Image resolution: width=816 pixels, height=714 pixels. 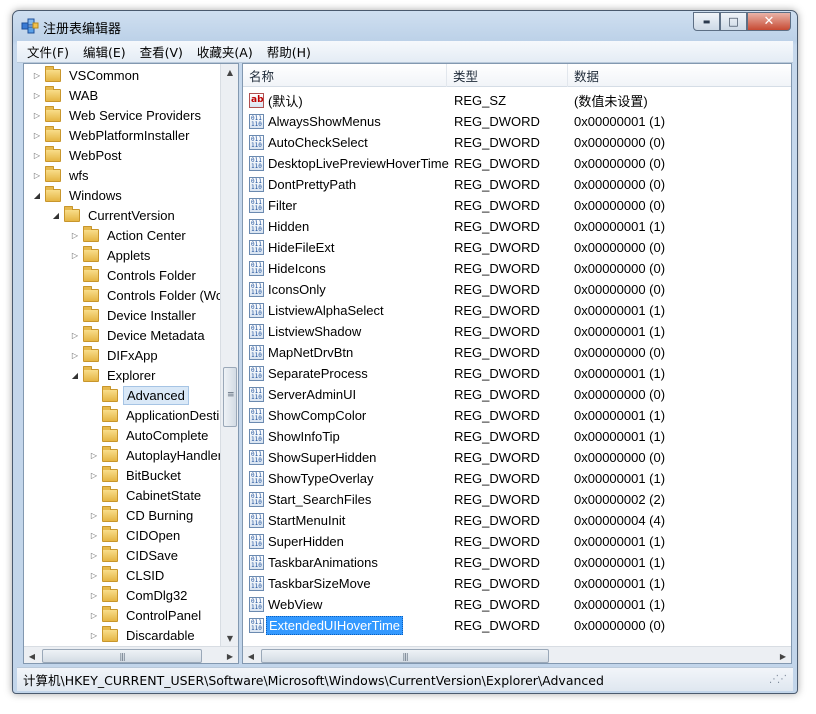 What do you see at coordinates (111, 255) in the screenshot?
I see `tree-item: ▷ Applets` at bounding box center [111, 255].